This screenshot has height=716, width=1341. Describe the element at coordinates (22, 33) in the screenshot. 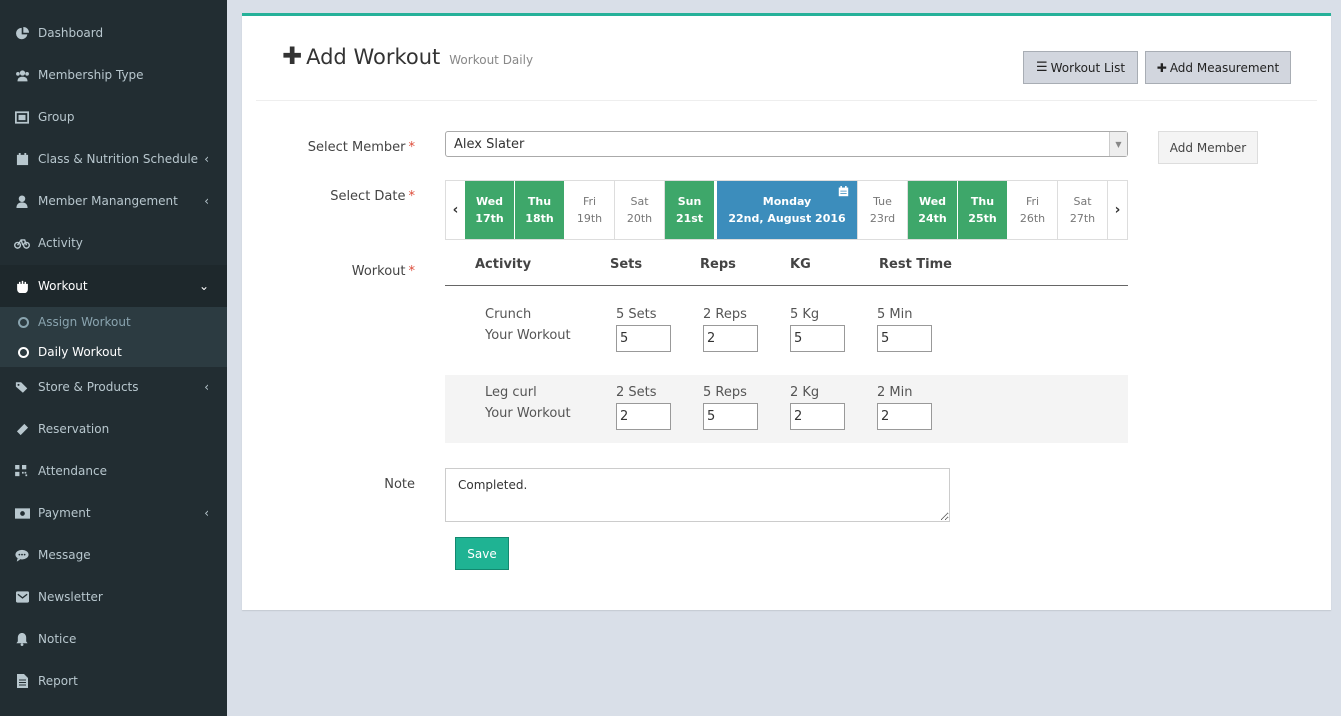

I see `pie-chart-icon` at that location.